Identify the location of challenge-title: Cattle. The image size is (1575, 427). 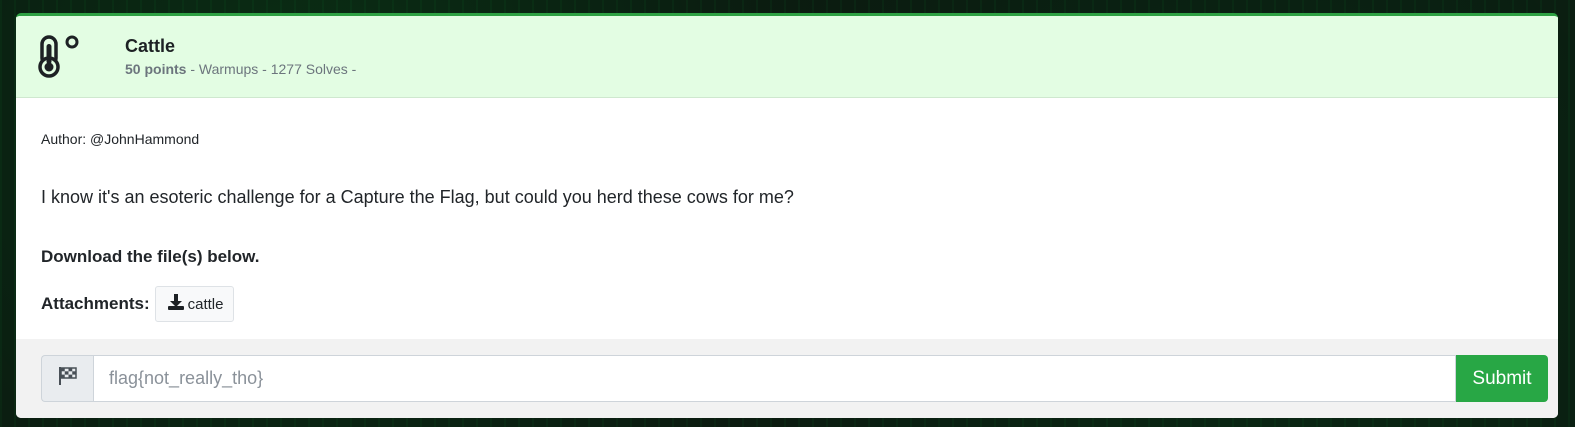
(150, 46).